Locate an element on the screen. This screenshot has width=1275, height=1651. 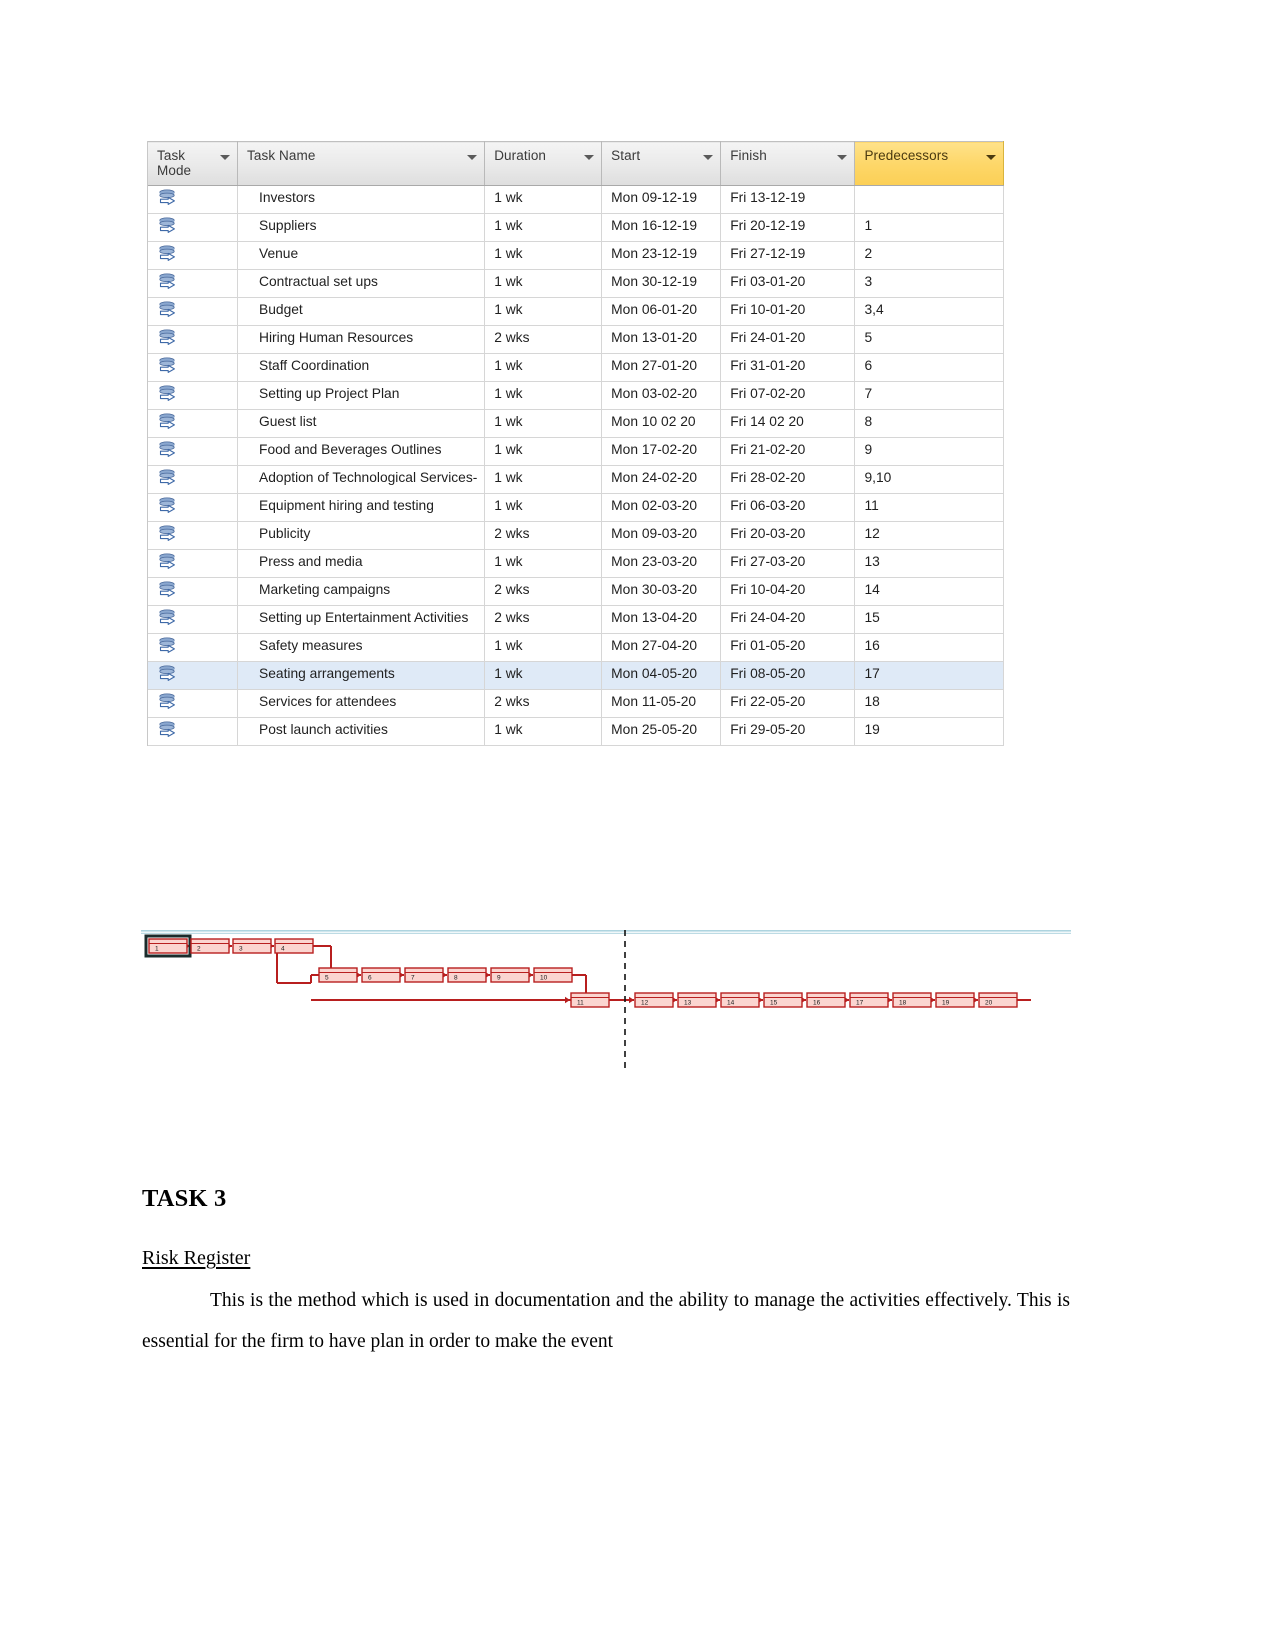
cell-start: Mon 16-12-19 is located at coordinates (661, 227).